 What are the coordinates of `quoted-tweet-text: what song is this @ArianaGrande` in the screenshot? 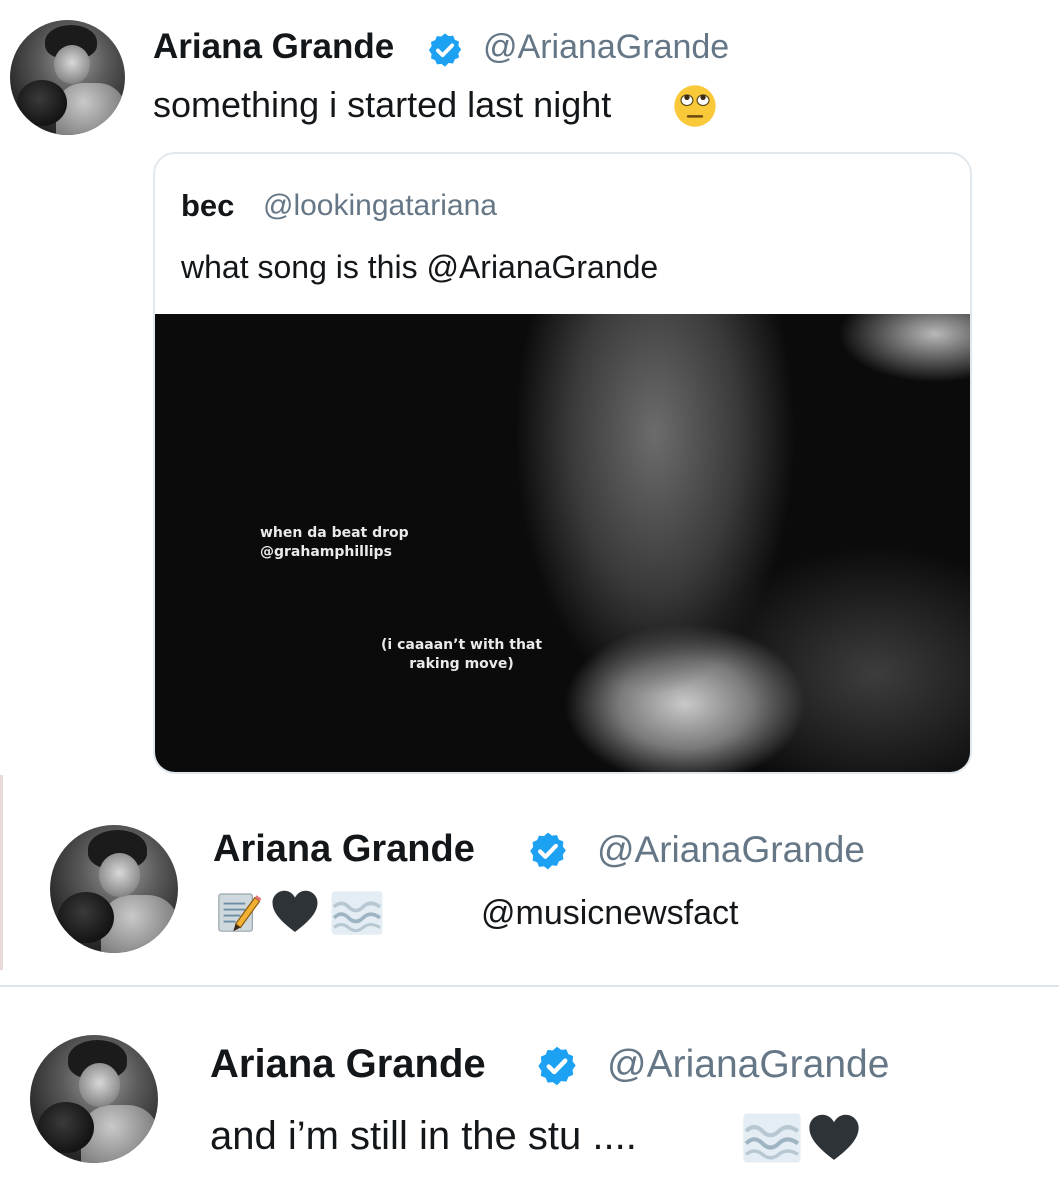 It's located at (420, 267).